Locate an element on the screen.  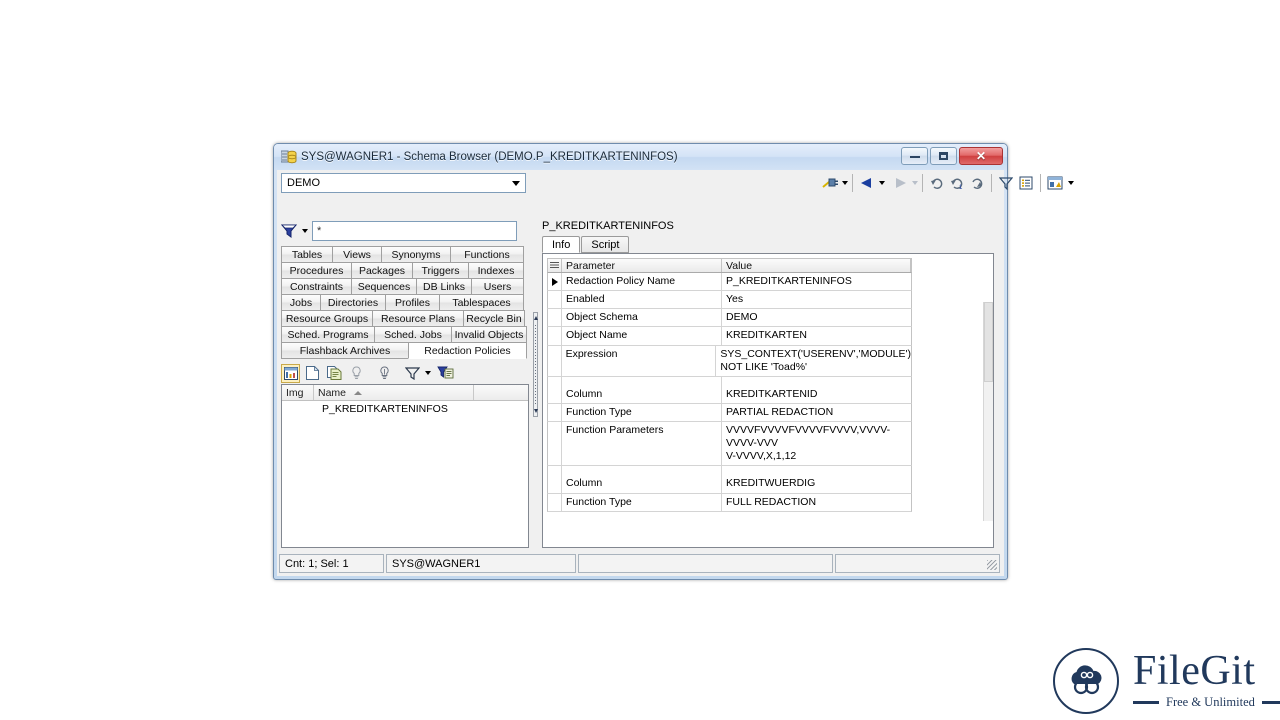
detail-tabs: Info Script is located at coordinates (768, 244).